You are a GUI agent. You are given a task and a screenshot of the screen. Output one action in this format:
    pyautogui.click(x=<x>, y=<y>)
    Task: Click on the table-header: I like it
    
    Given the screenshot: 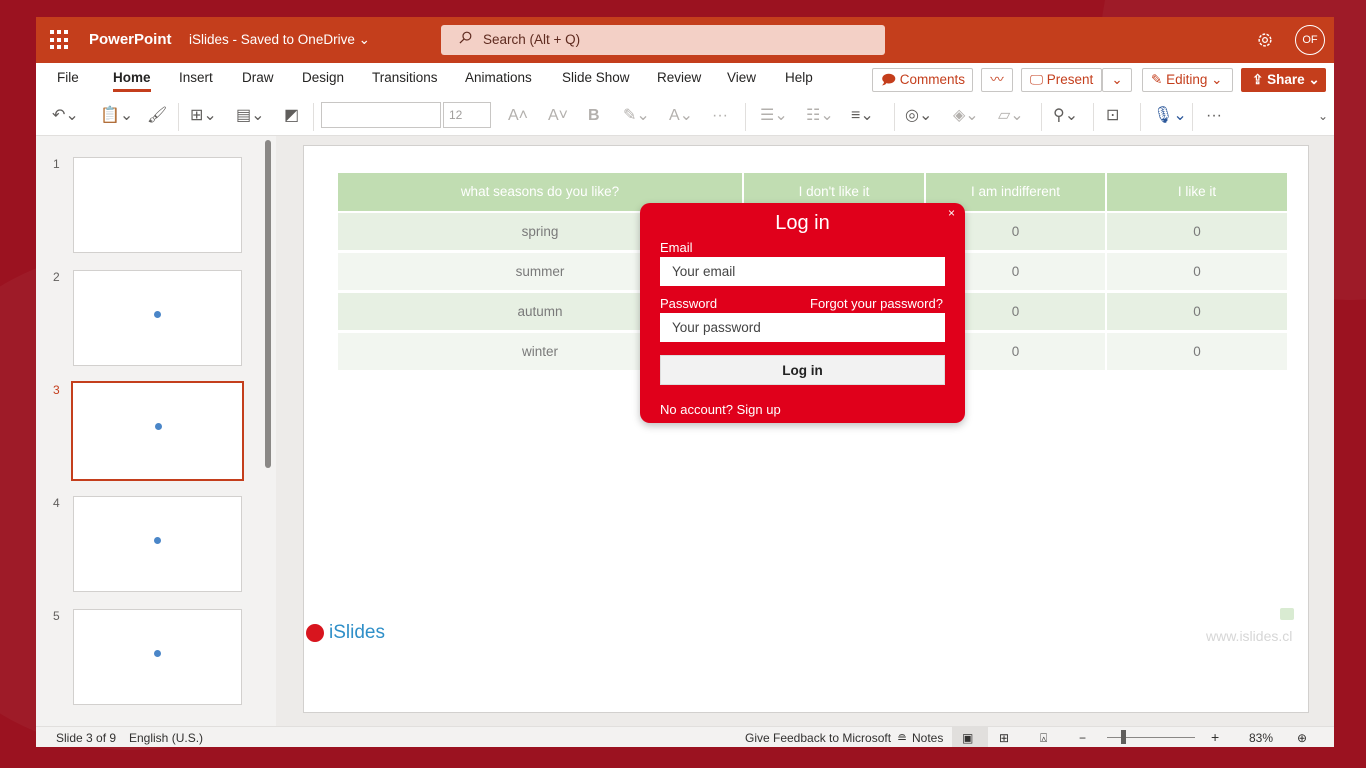 What is the action you would take?
    pyautogui.click(x=1197, y=192)
    